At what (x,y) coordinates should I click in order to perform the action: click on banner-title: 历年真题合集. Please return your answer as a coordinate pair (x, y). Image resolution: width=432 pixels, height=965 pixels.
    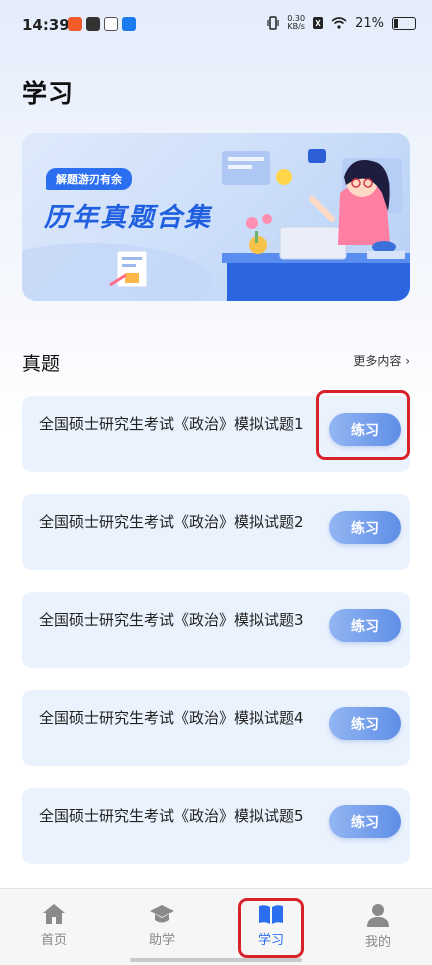
    Looking at the image, I should click on (128, 218).